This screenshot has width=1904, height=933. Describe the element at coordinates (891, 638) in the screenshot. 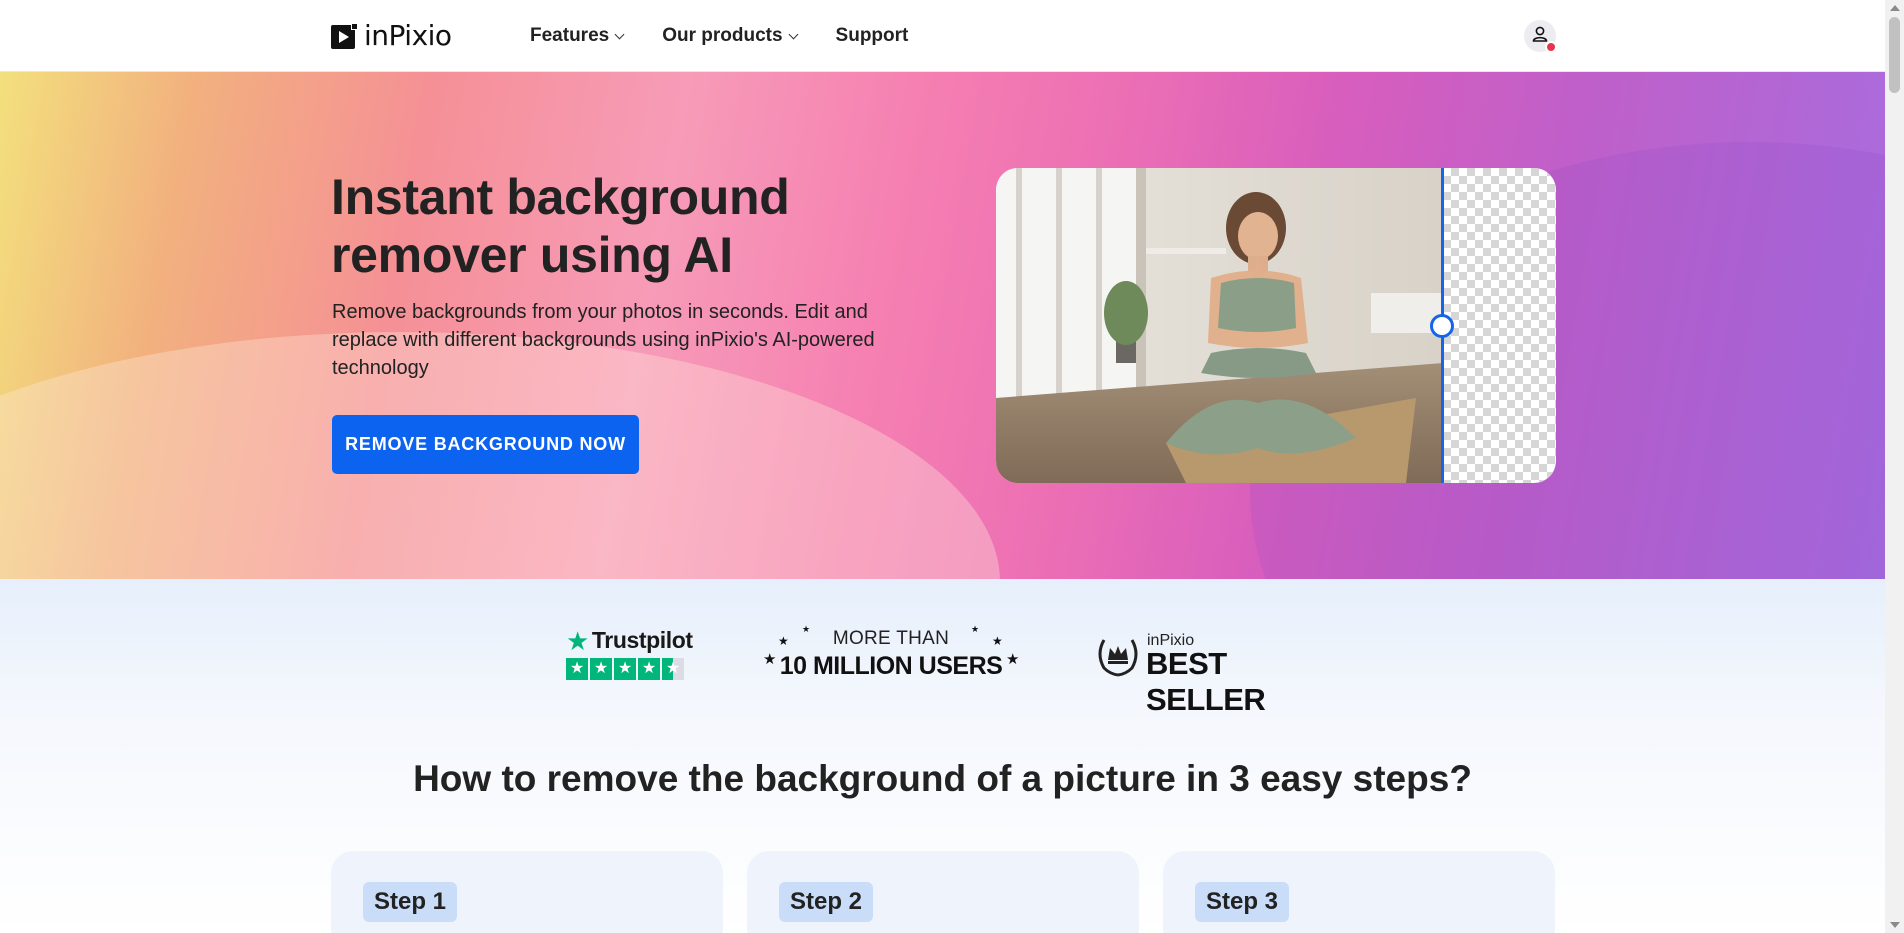

I see `users-badge-top: MORE THAN` at that location.